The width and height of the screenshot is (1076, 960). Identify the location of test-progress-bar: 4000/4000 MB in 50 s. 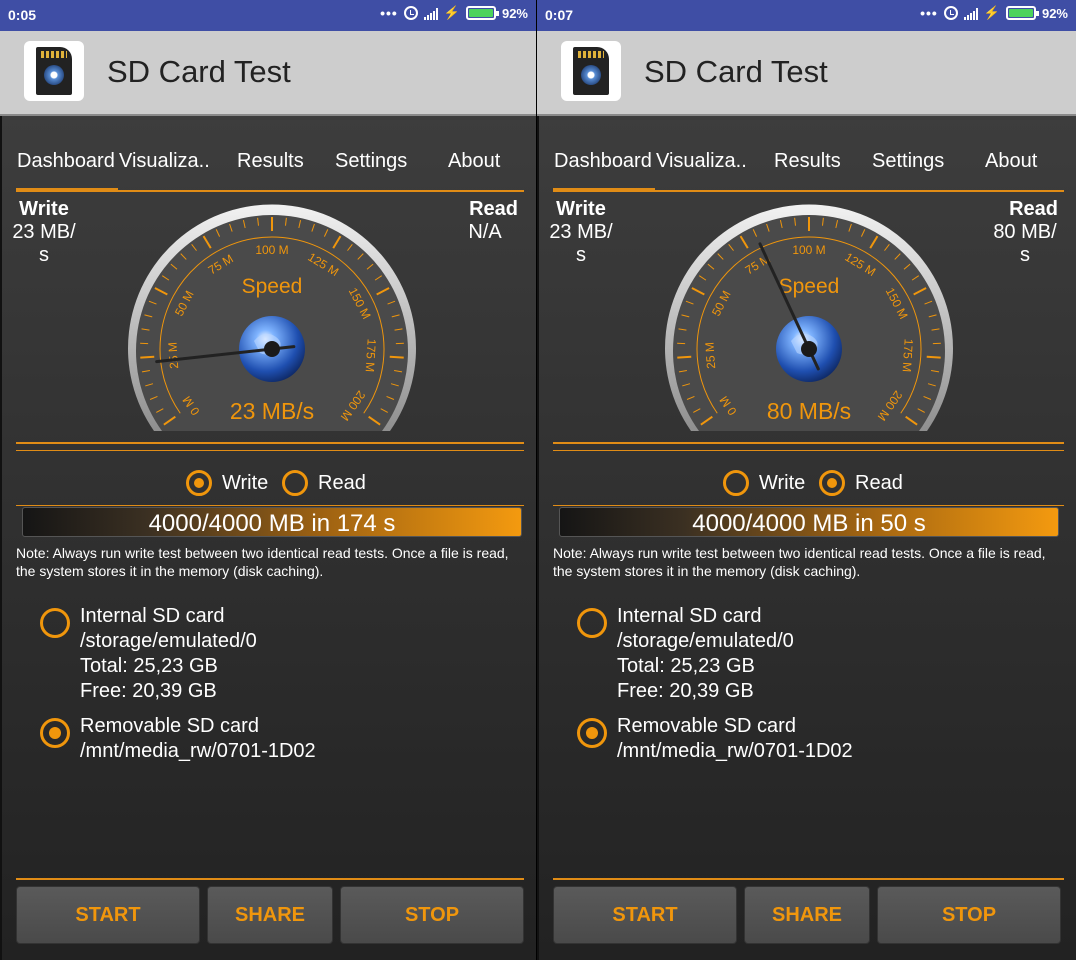
(809, 522).